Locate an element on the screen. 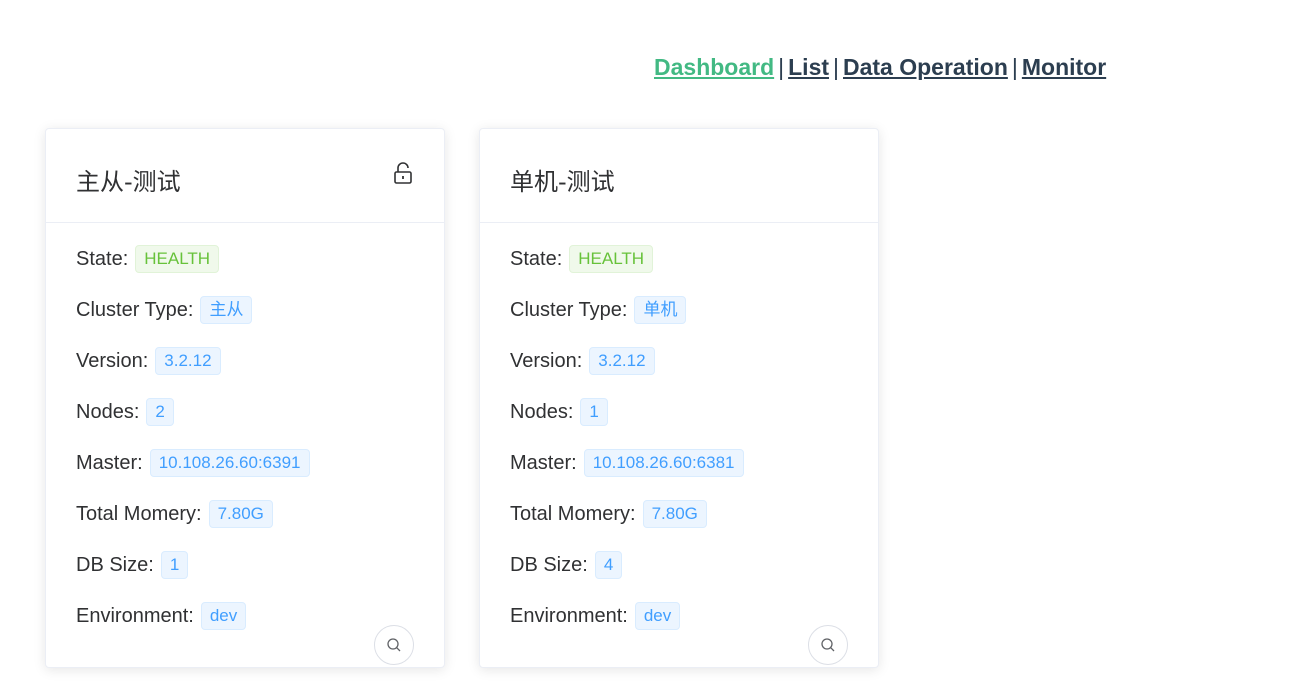 The height and width of the screenshot is (692, 1301). nodes-tag: 2 is located at coordinates (160, 412).